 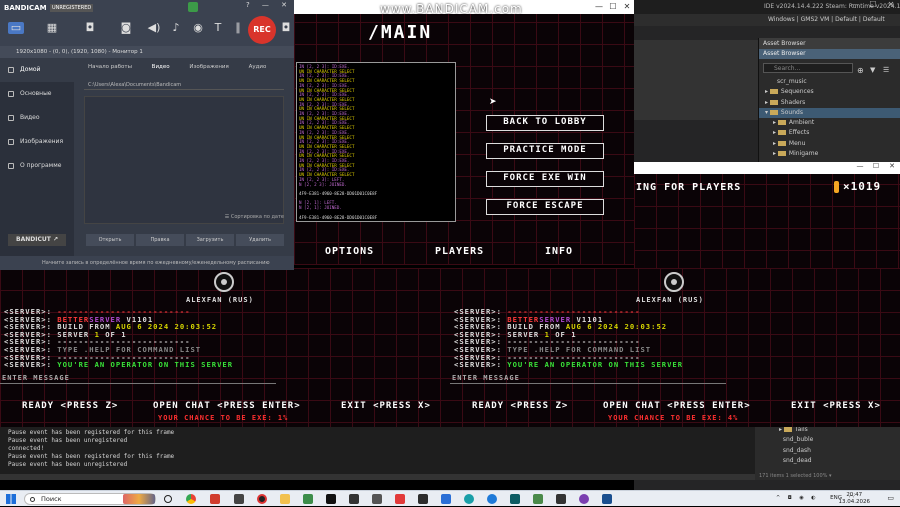 I want to click on hdmi-mode-icon: ▦, so click(x=52, y=28).